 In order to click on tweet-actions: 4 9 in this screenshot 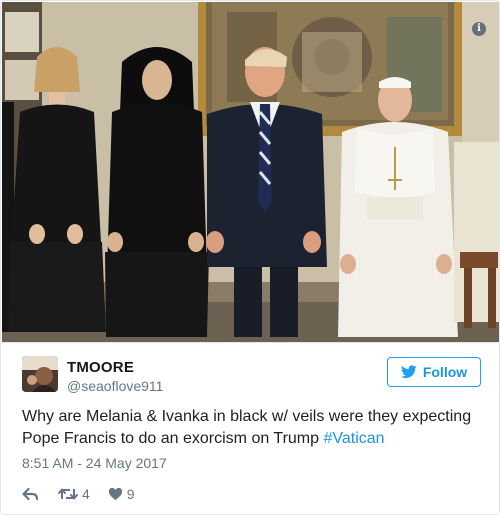, I will do `click(78, 494)`.